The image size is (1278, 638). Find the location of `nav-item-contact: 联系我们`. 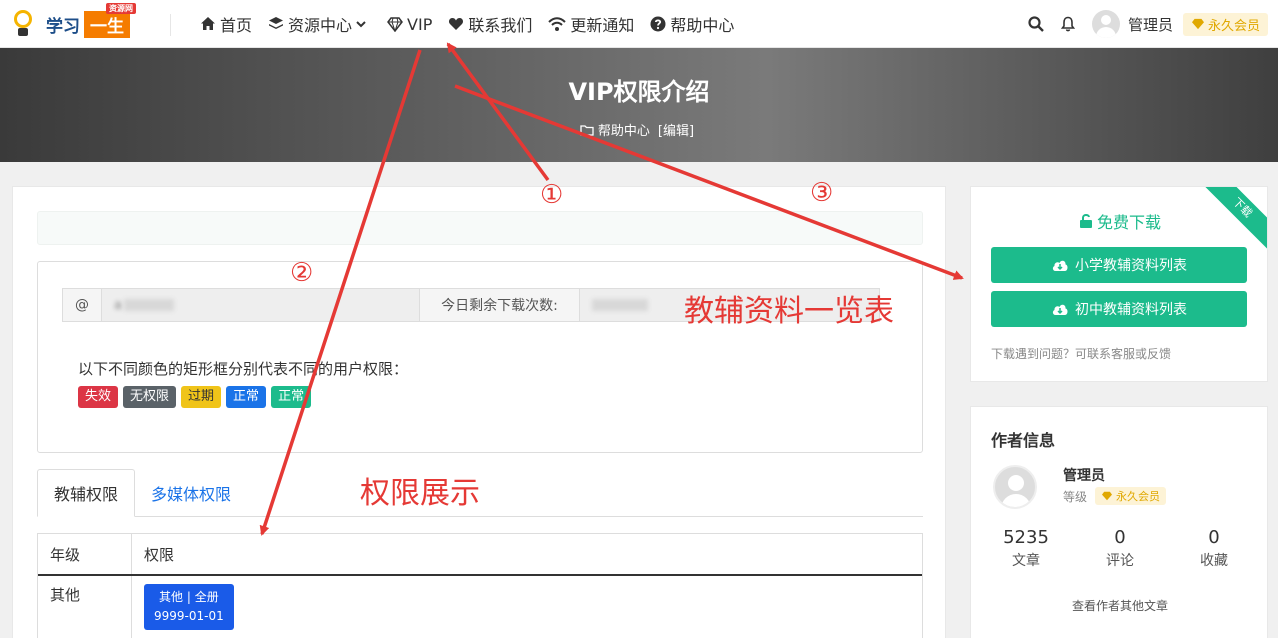

nav-item-contact: 联系我们 is located at coordinates (490, 24).